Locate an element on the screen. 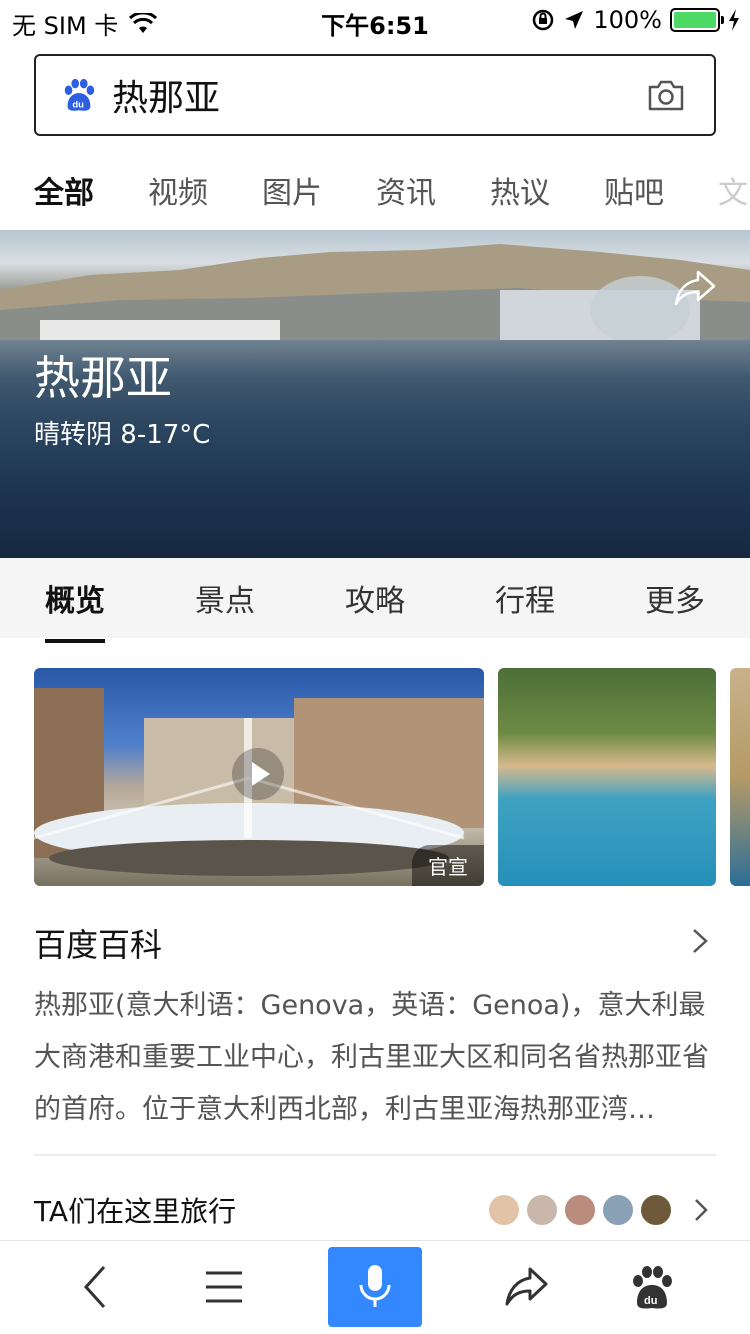  bottom-toolbar: du is located at coordinates (375, 1287).